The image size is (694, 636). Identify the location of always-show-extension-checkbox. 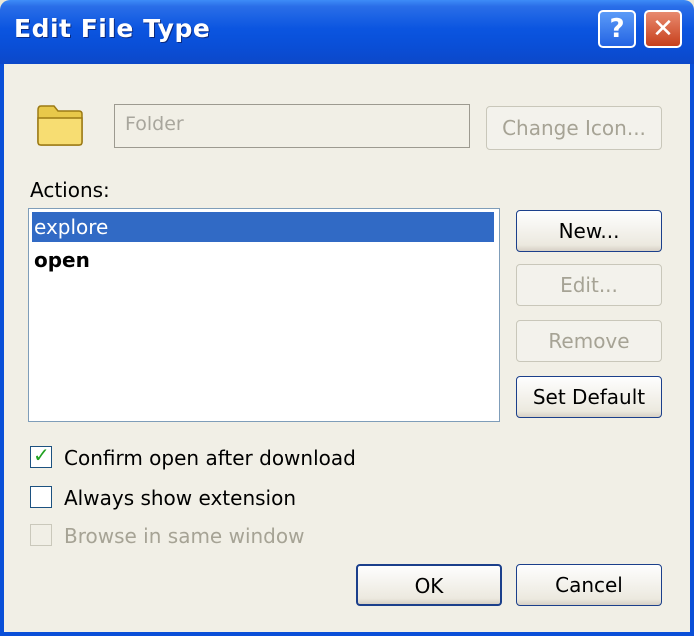
(41, 497).